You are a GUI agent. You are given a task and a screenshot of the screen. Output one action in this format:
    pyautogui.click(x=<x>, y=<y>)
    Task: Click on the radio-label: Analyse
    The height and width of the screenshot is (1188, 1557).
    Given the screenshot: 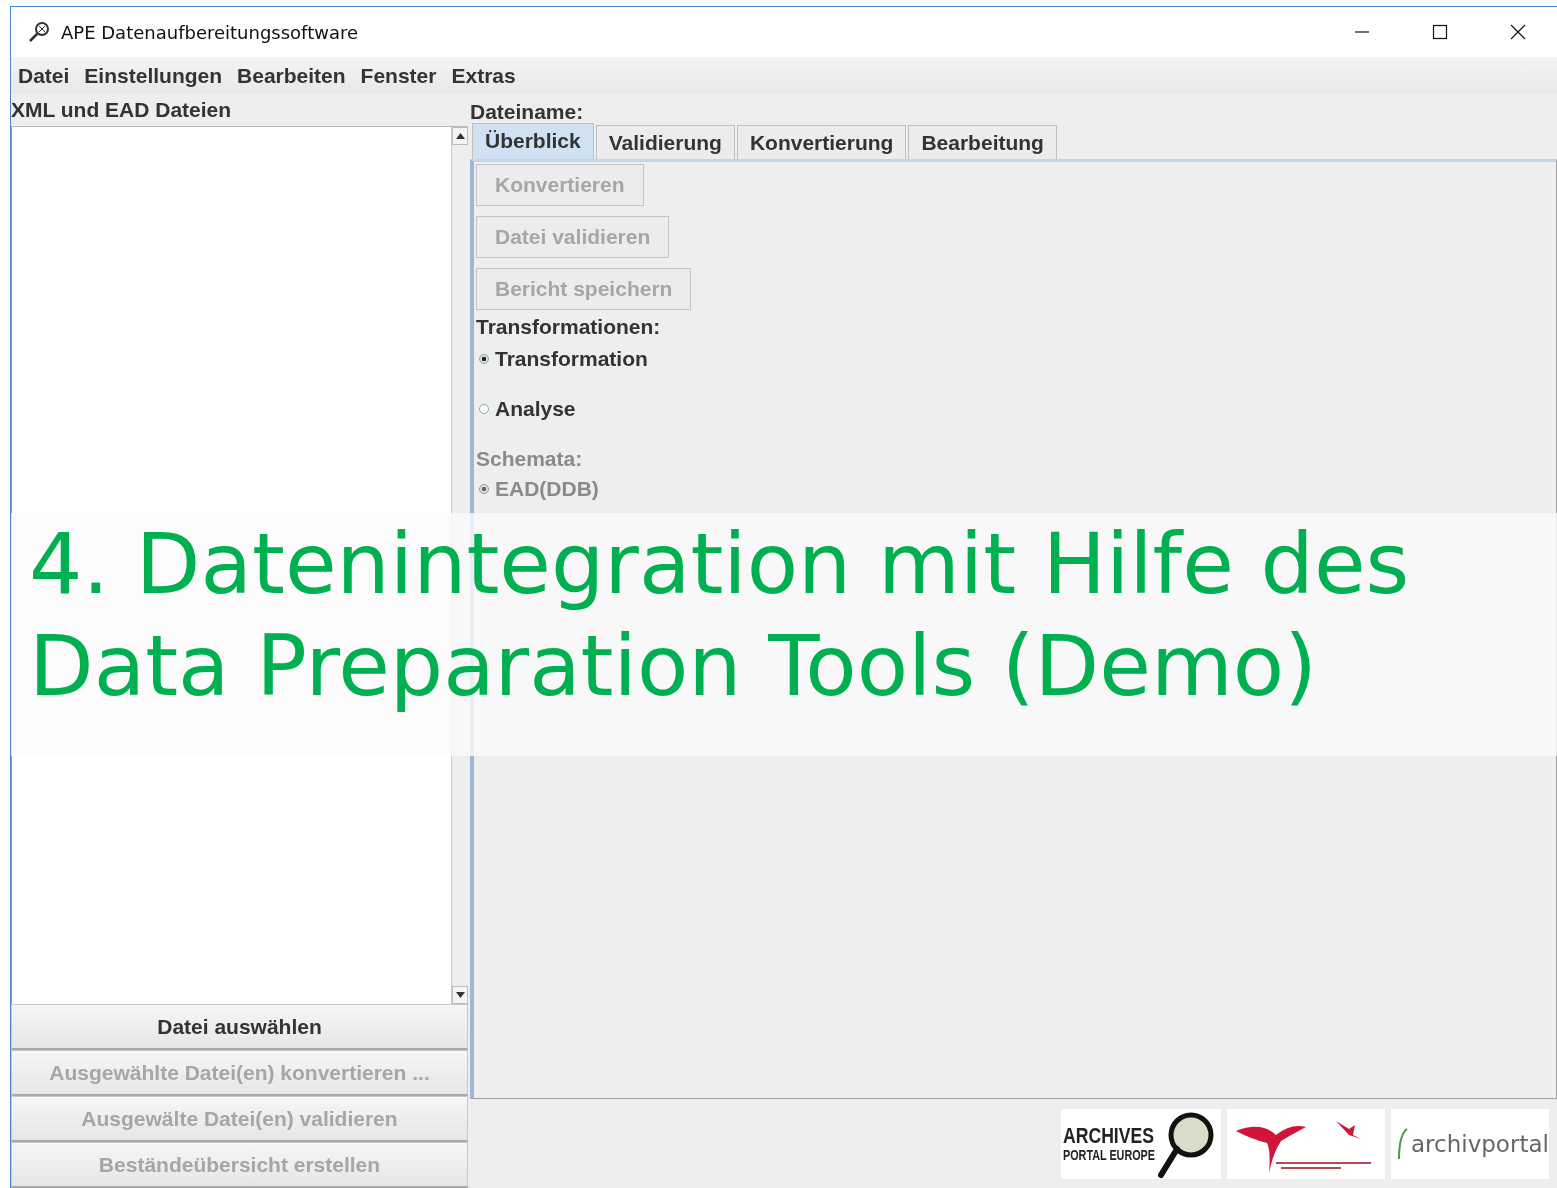 What is the action you would take?
    pyautogui.click(x=535, y=409)
    